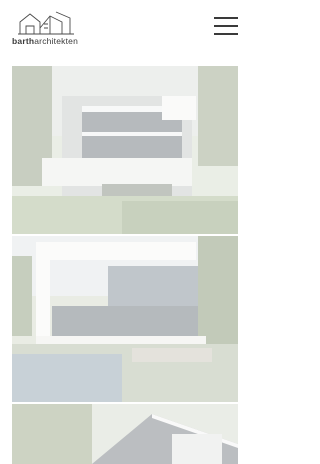  I want to click on project-image-house-roof, so click(125, 434).